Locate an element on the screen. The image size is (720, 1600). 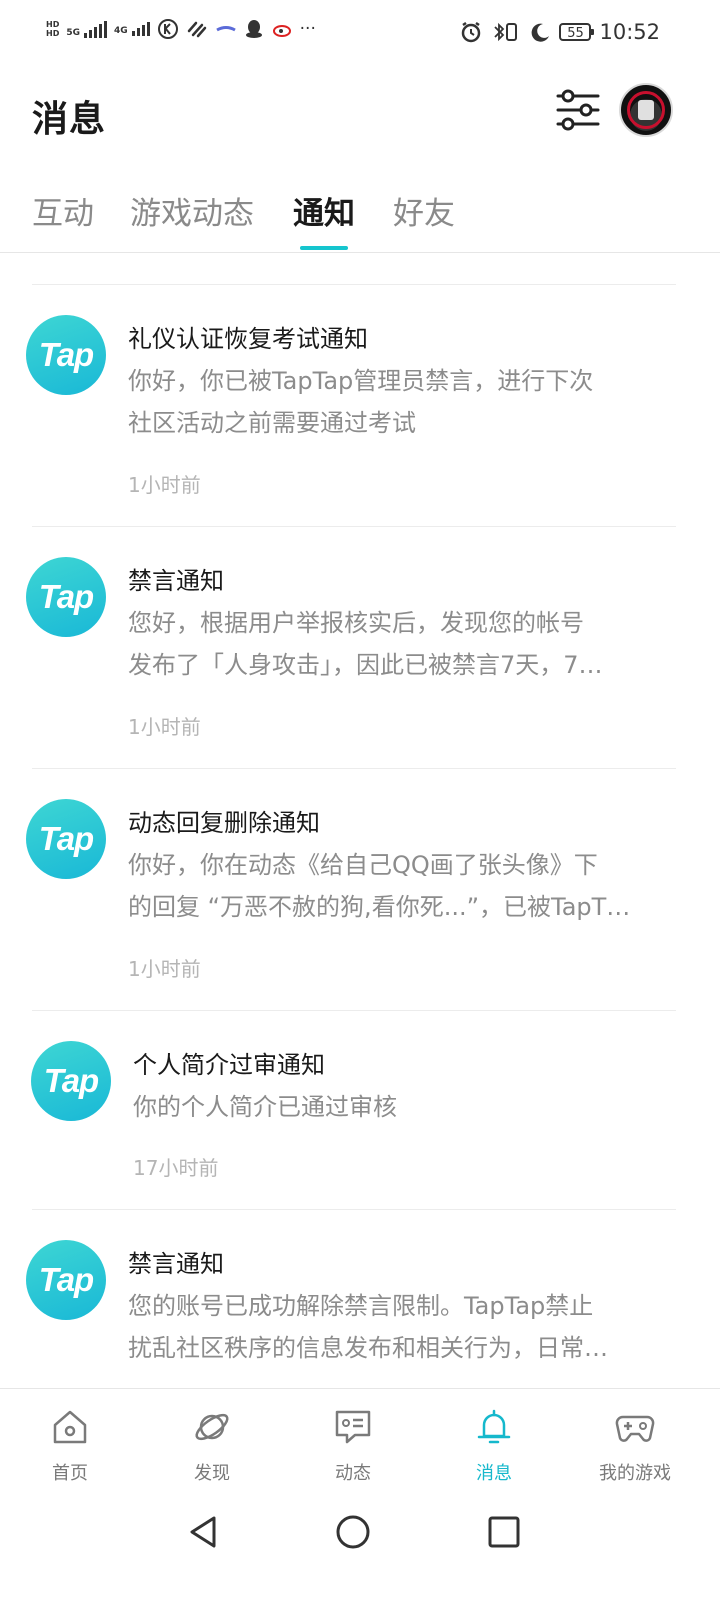
recent-apps-icon is located at coordinates (504, 1532).